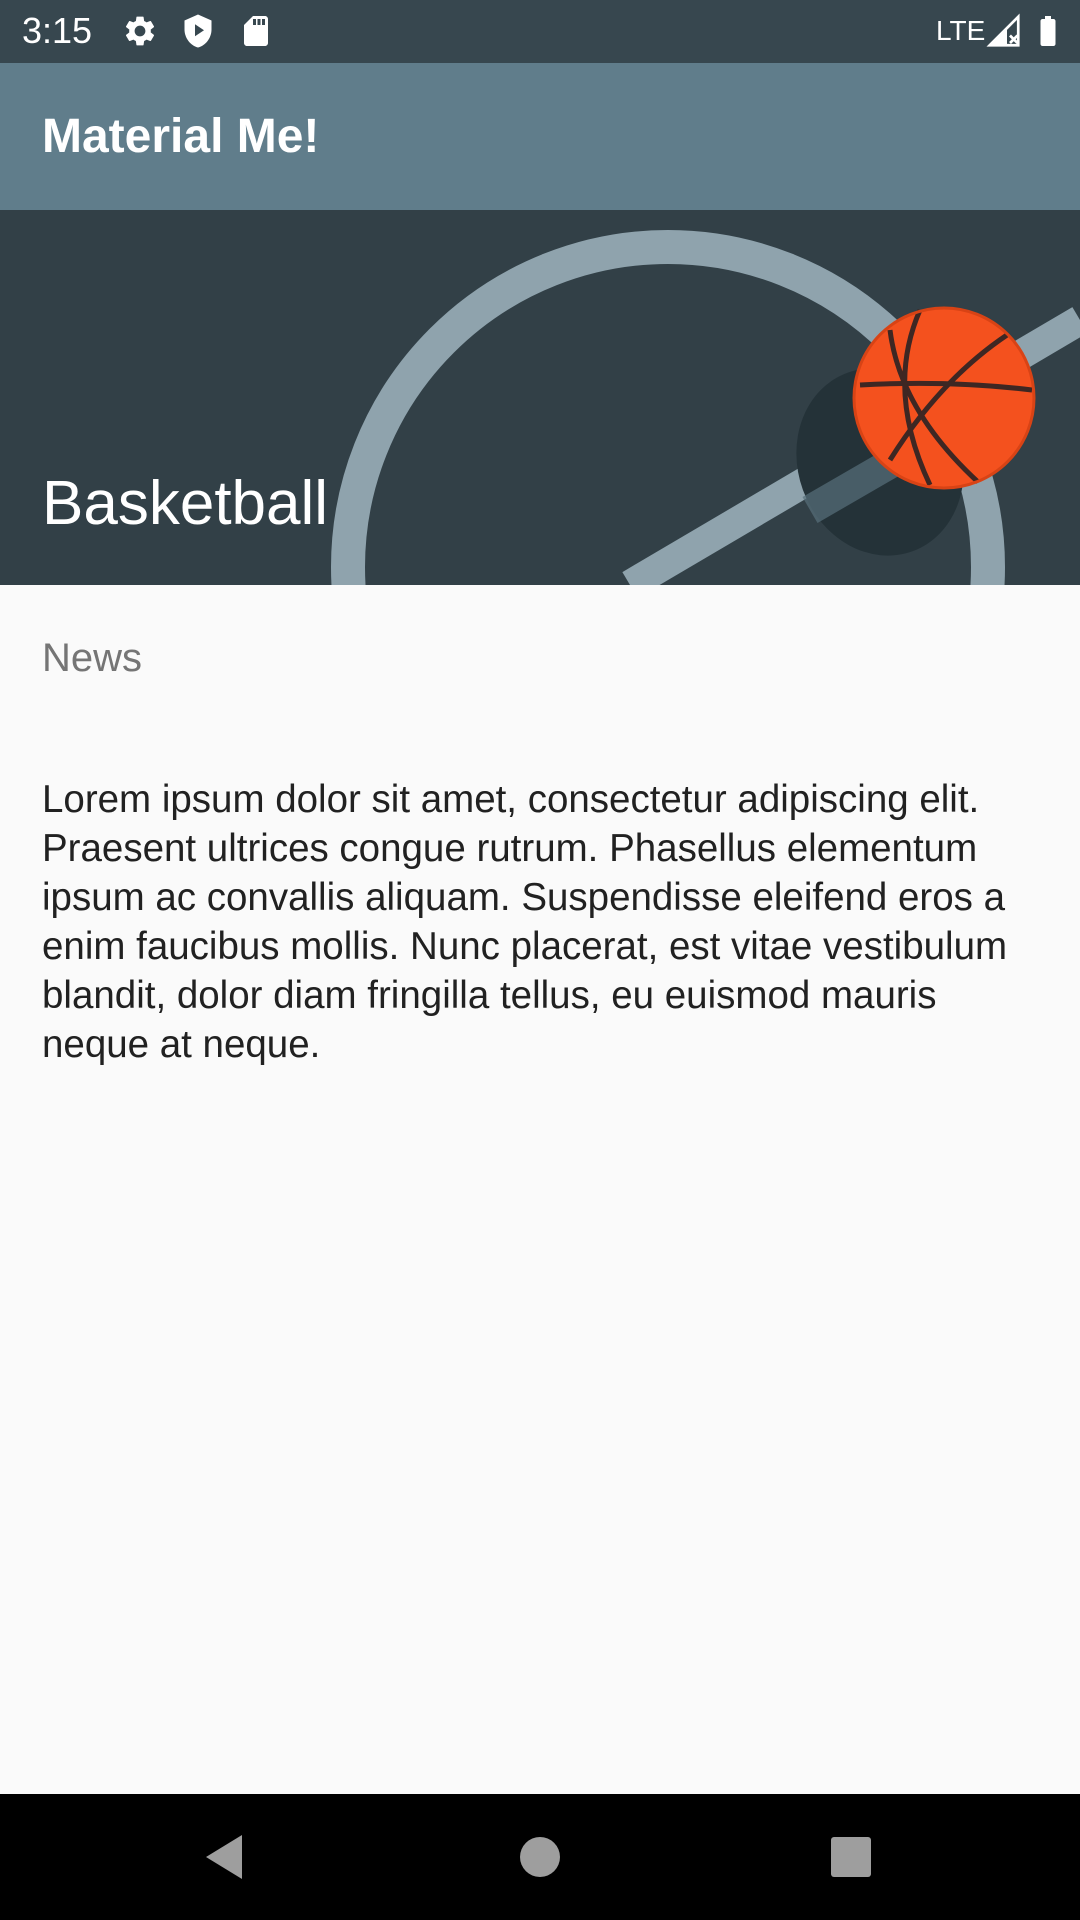 The image size is (1080, 1920). Describe the element at coordinates (961, 30) in the screenshot. I see `network-type: LTE` at that location.